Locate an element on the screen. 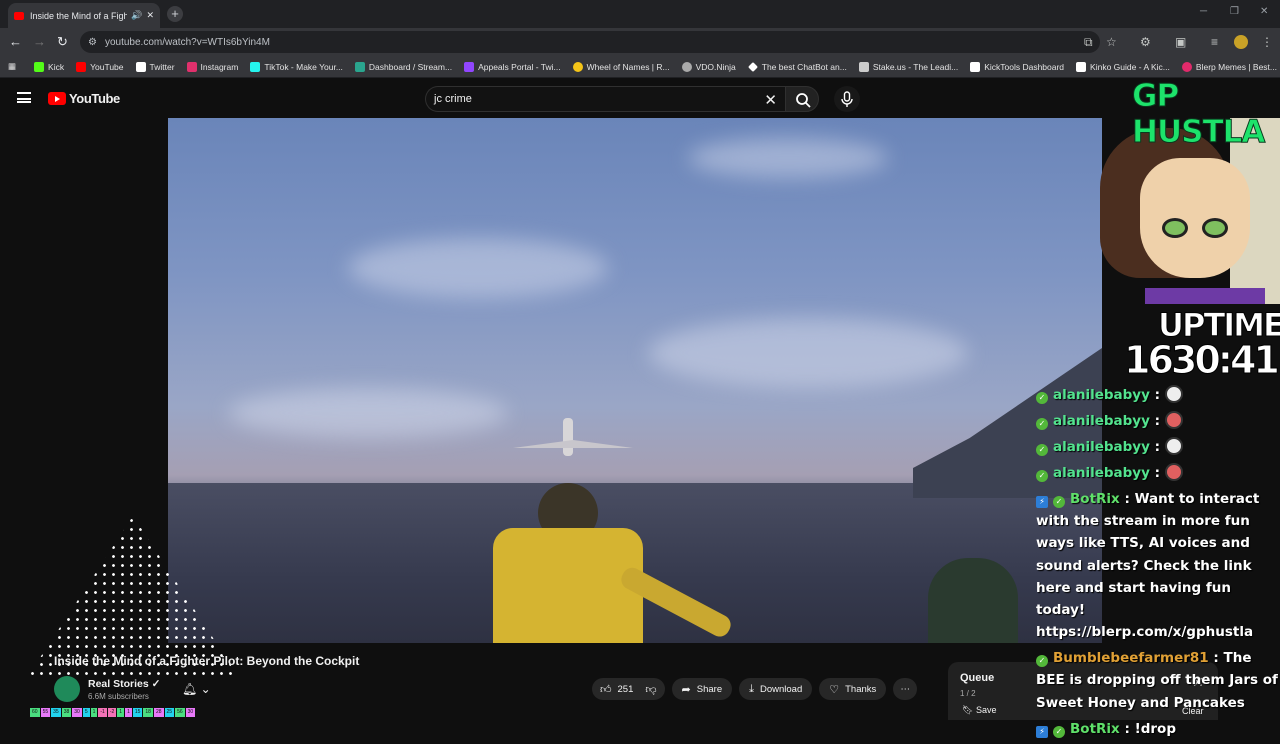  bookmark-label: Kick is located at coordinates (56, 66).